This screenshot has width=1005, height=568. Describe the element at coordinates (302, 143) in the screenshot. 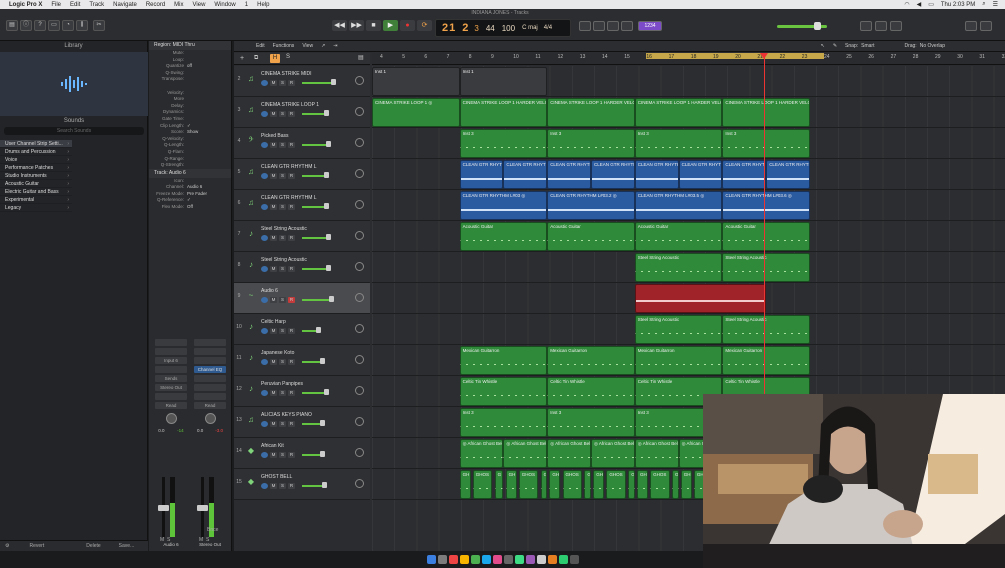

I see `track-header: 4 𝄢 Picked Bass M S R` at that location.